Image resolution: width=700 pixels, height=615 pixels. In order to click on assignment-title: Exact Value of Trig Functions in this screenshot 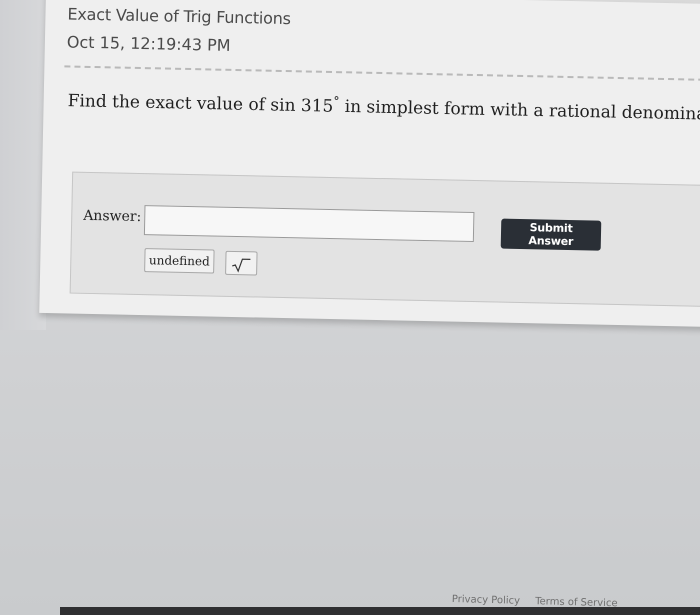, I will do `click(179, 16)`.